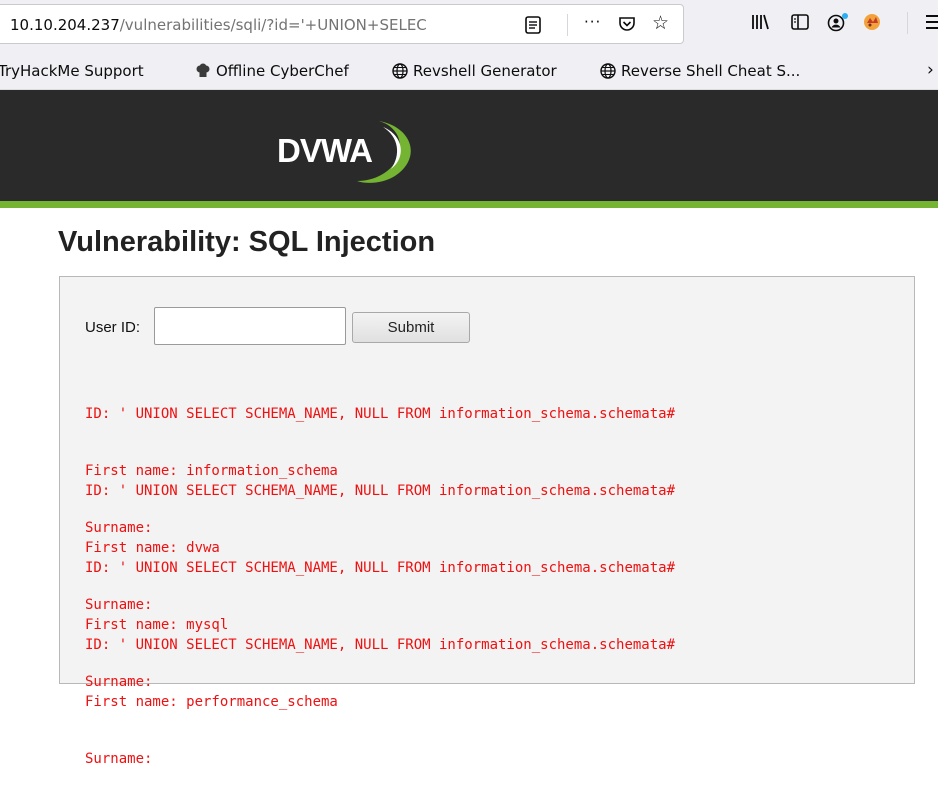 This screenshot has height=807, width=938. What do you see at coordinates (872, 23) in the screenshot?
I see `extension-icon` at bounding box center [872, 23].